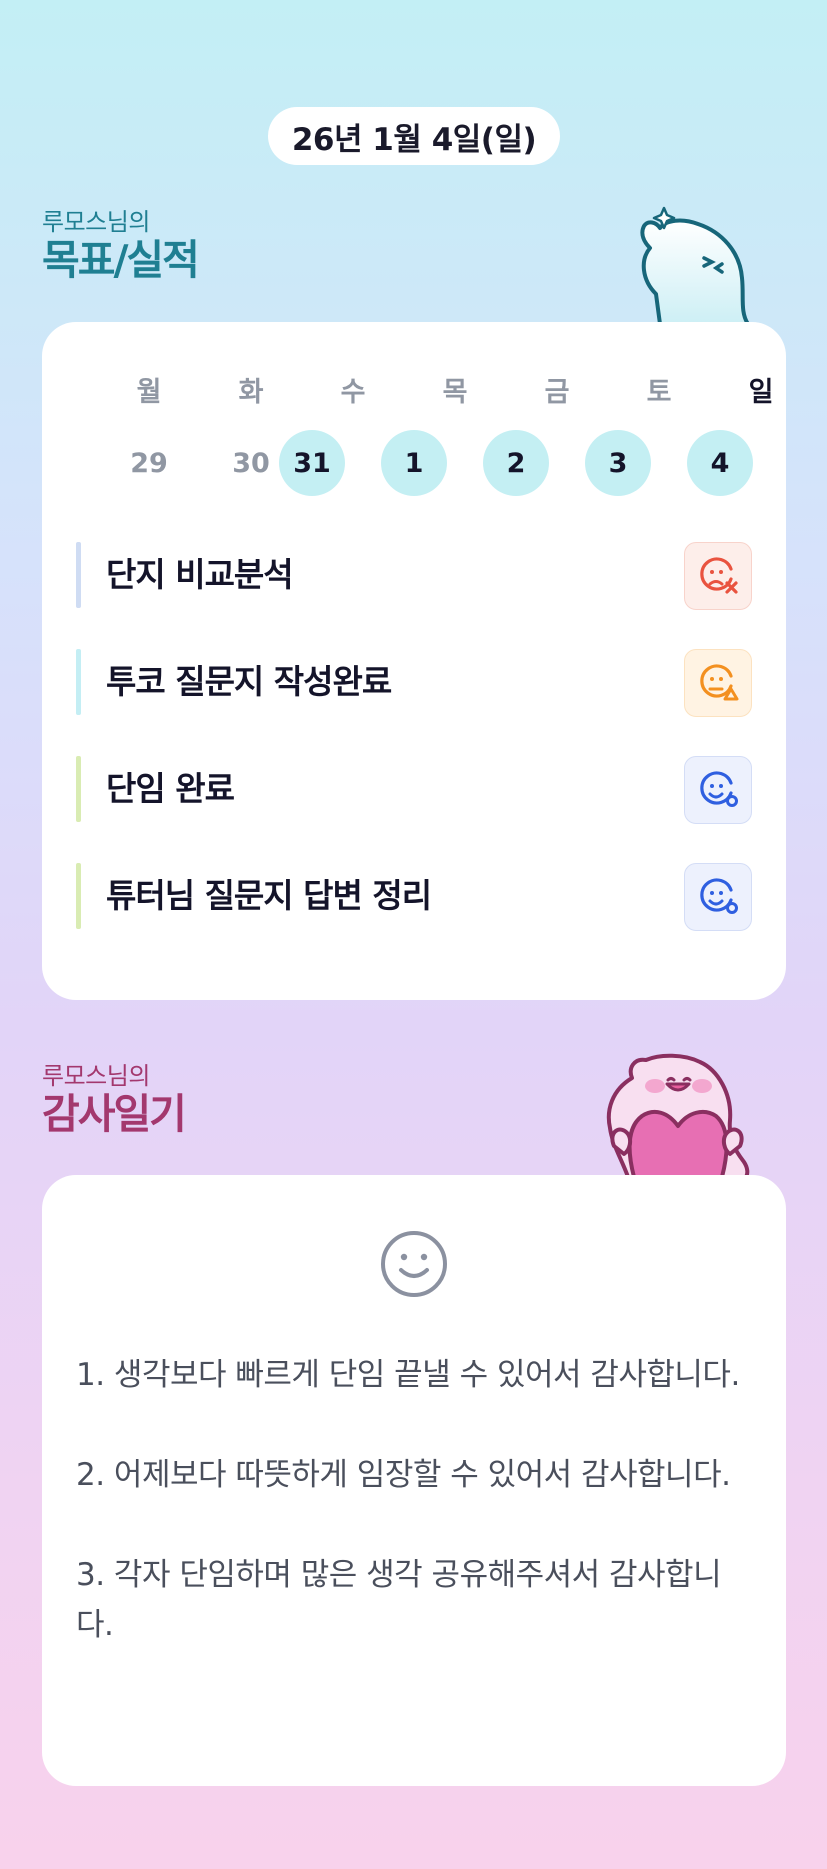 Image resolution: width=827 pixels, height=1869 pixels. I want to click on goals-section-header: 루모스님의 목표/실적, so click(121, 246).